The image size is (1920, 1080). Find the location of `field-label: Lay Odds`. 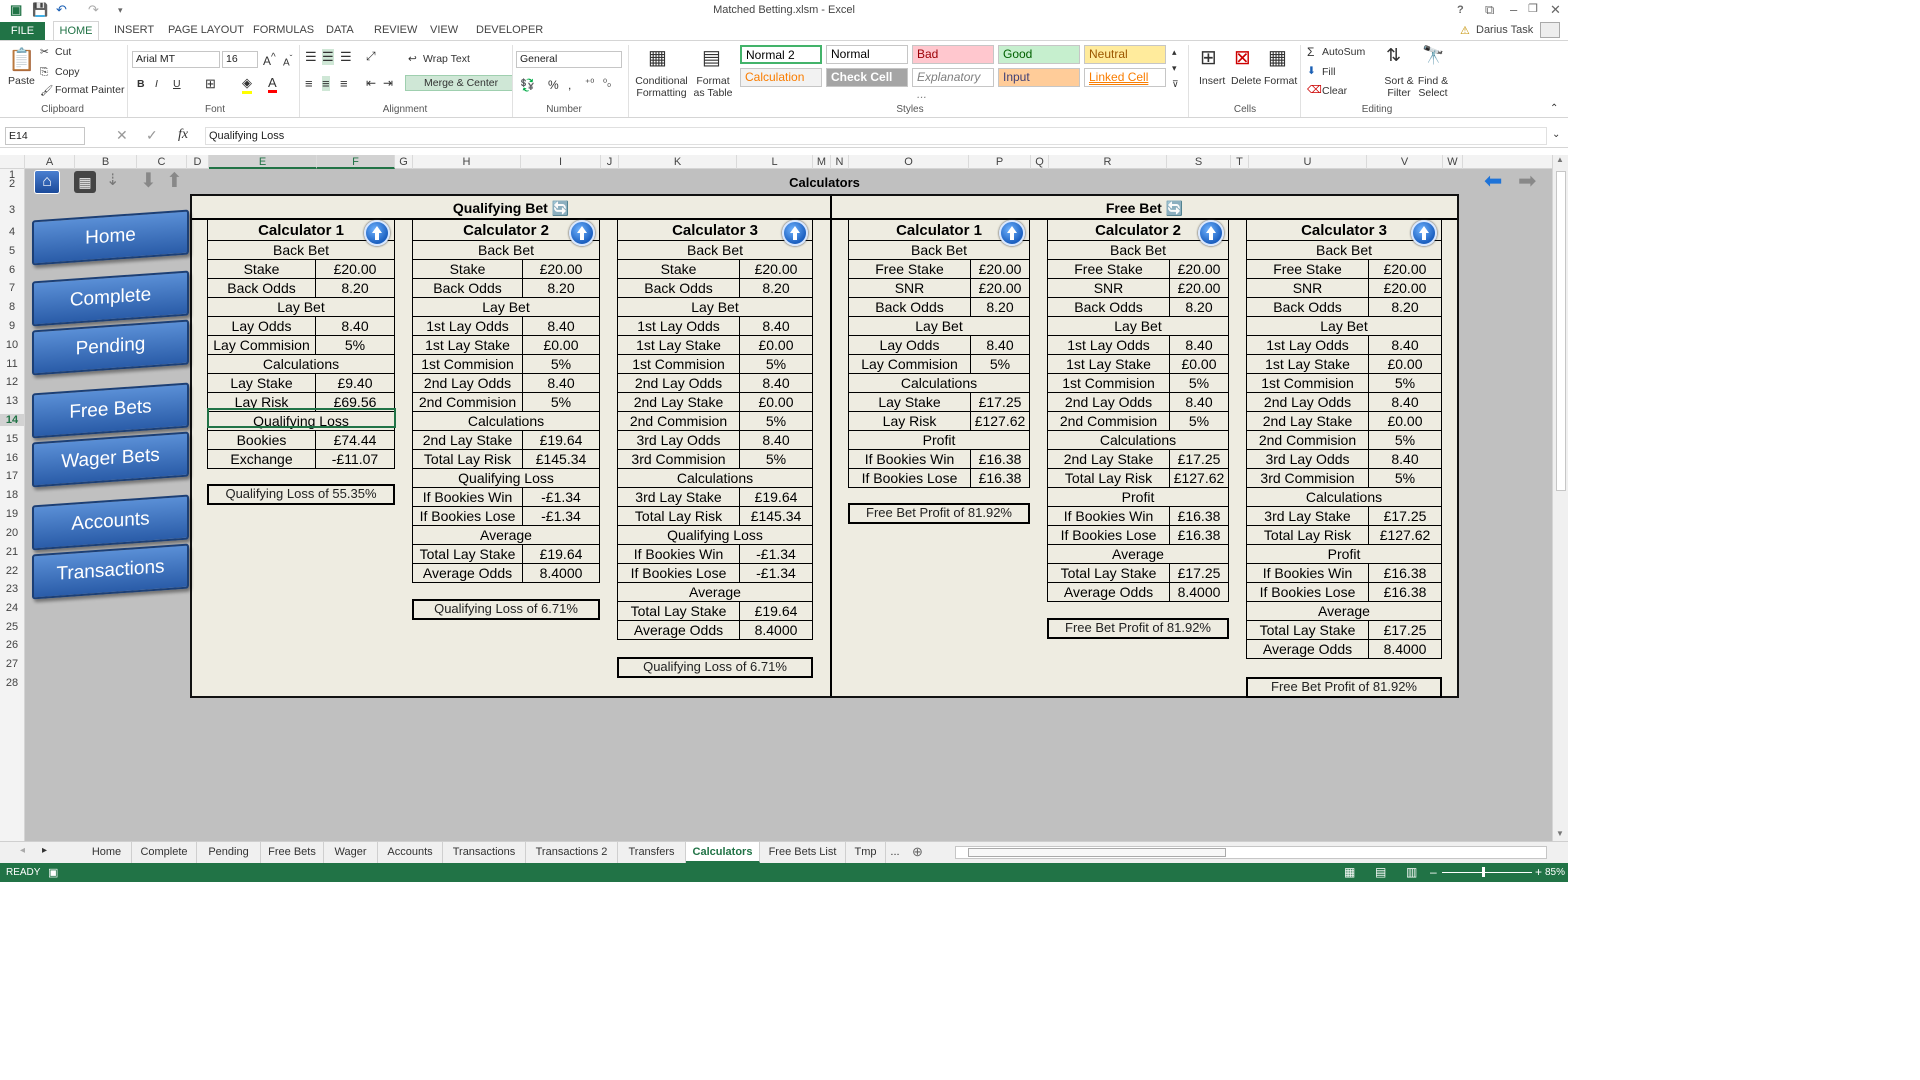

field-label: Lay Odds is located at coordinates (909, 345).